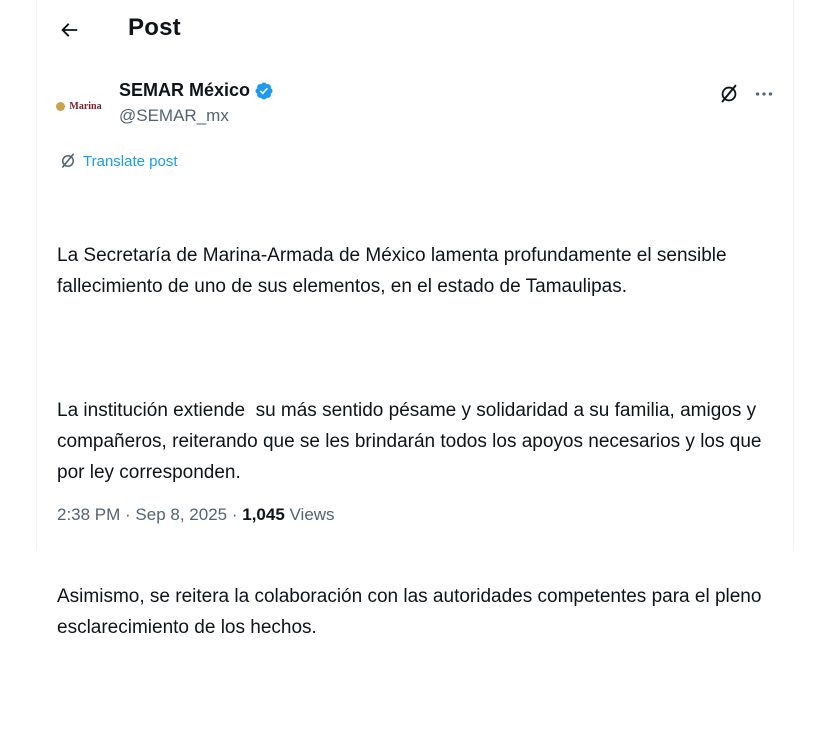  What do you see at coordinates (154, 27) in the screenshot?
I see `page-title: Post` at bounding box center [154, 27].